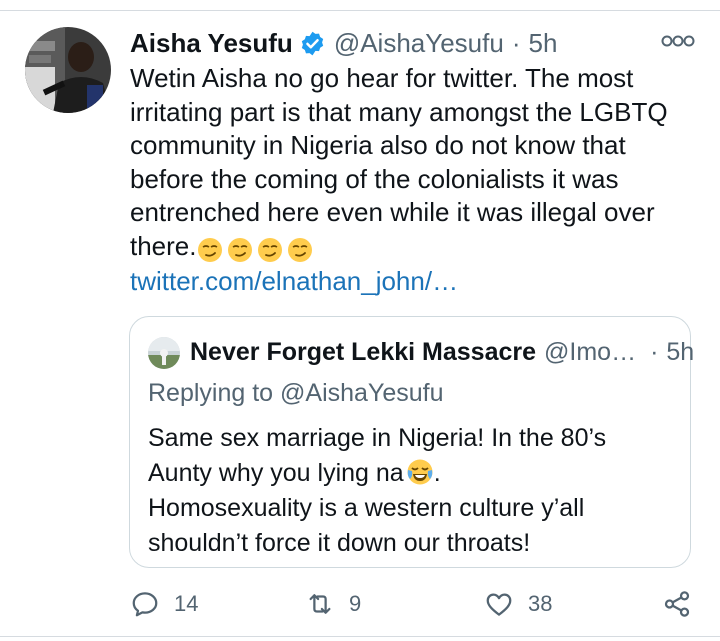 The image size is (720, 641). I want to click on quoted-avatar-photo, so click(164, 353).